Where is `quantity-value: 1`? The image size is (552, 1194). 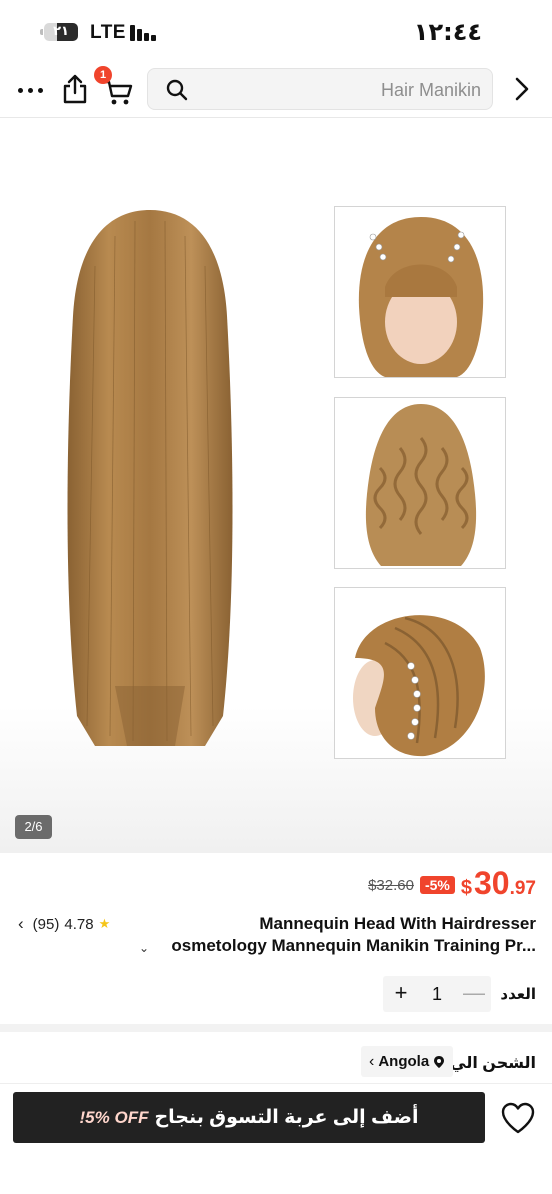
quantity-value: 1 is located at coordinates (436, 994).